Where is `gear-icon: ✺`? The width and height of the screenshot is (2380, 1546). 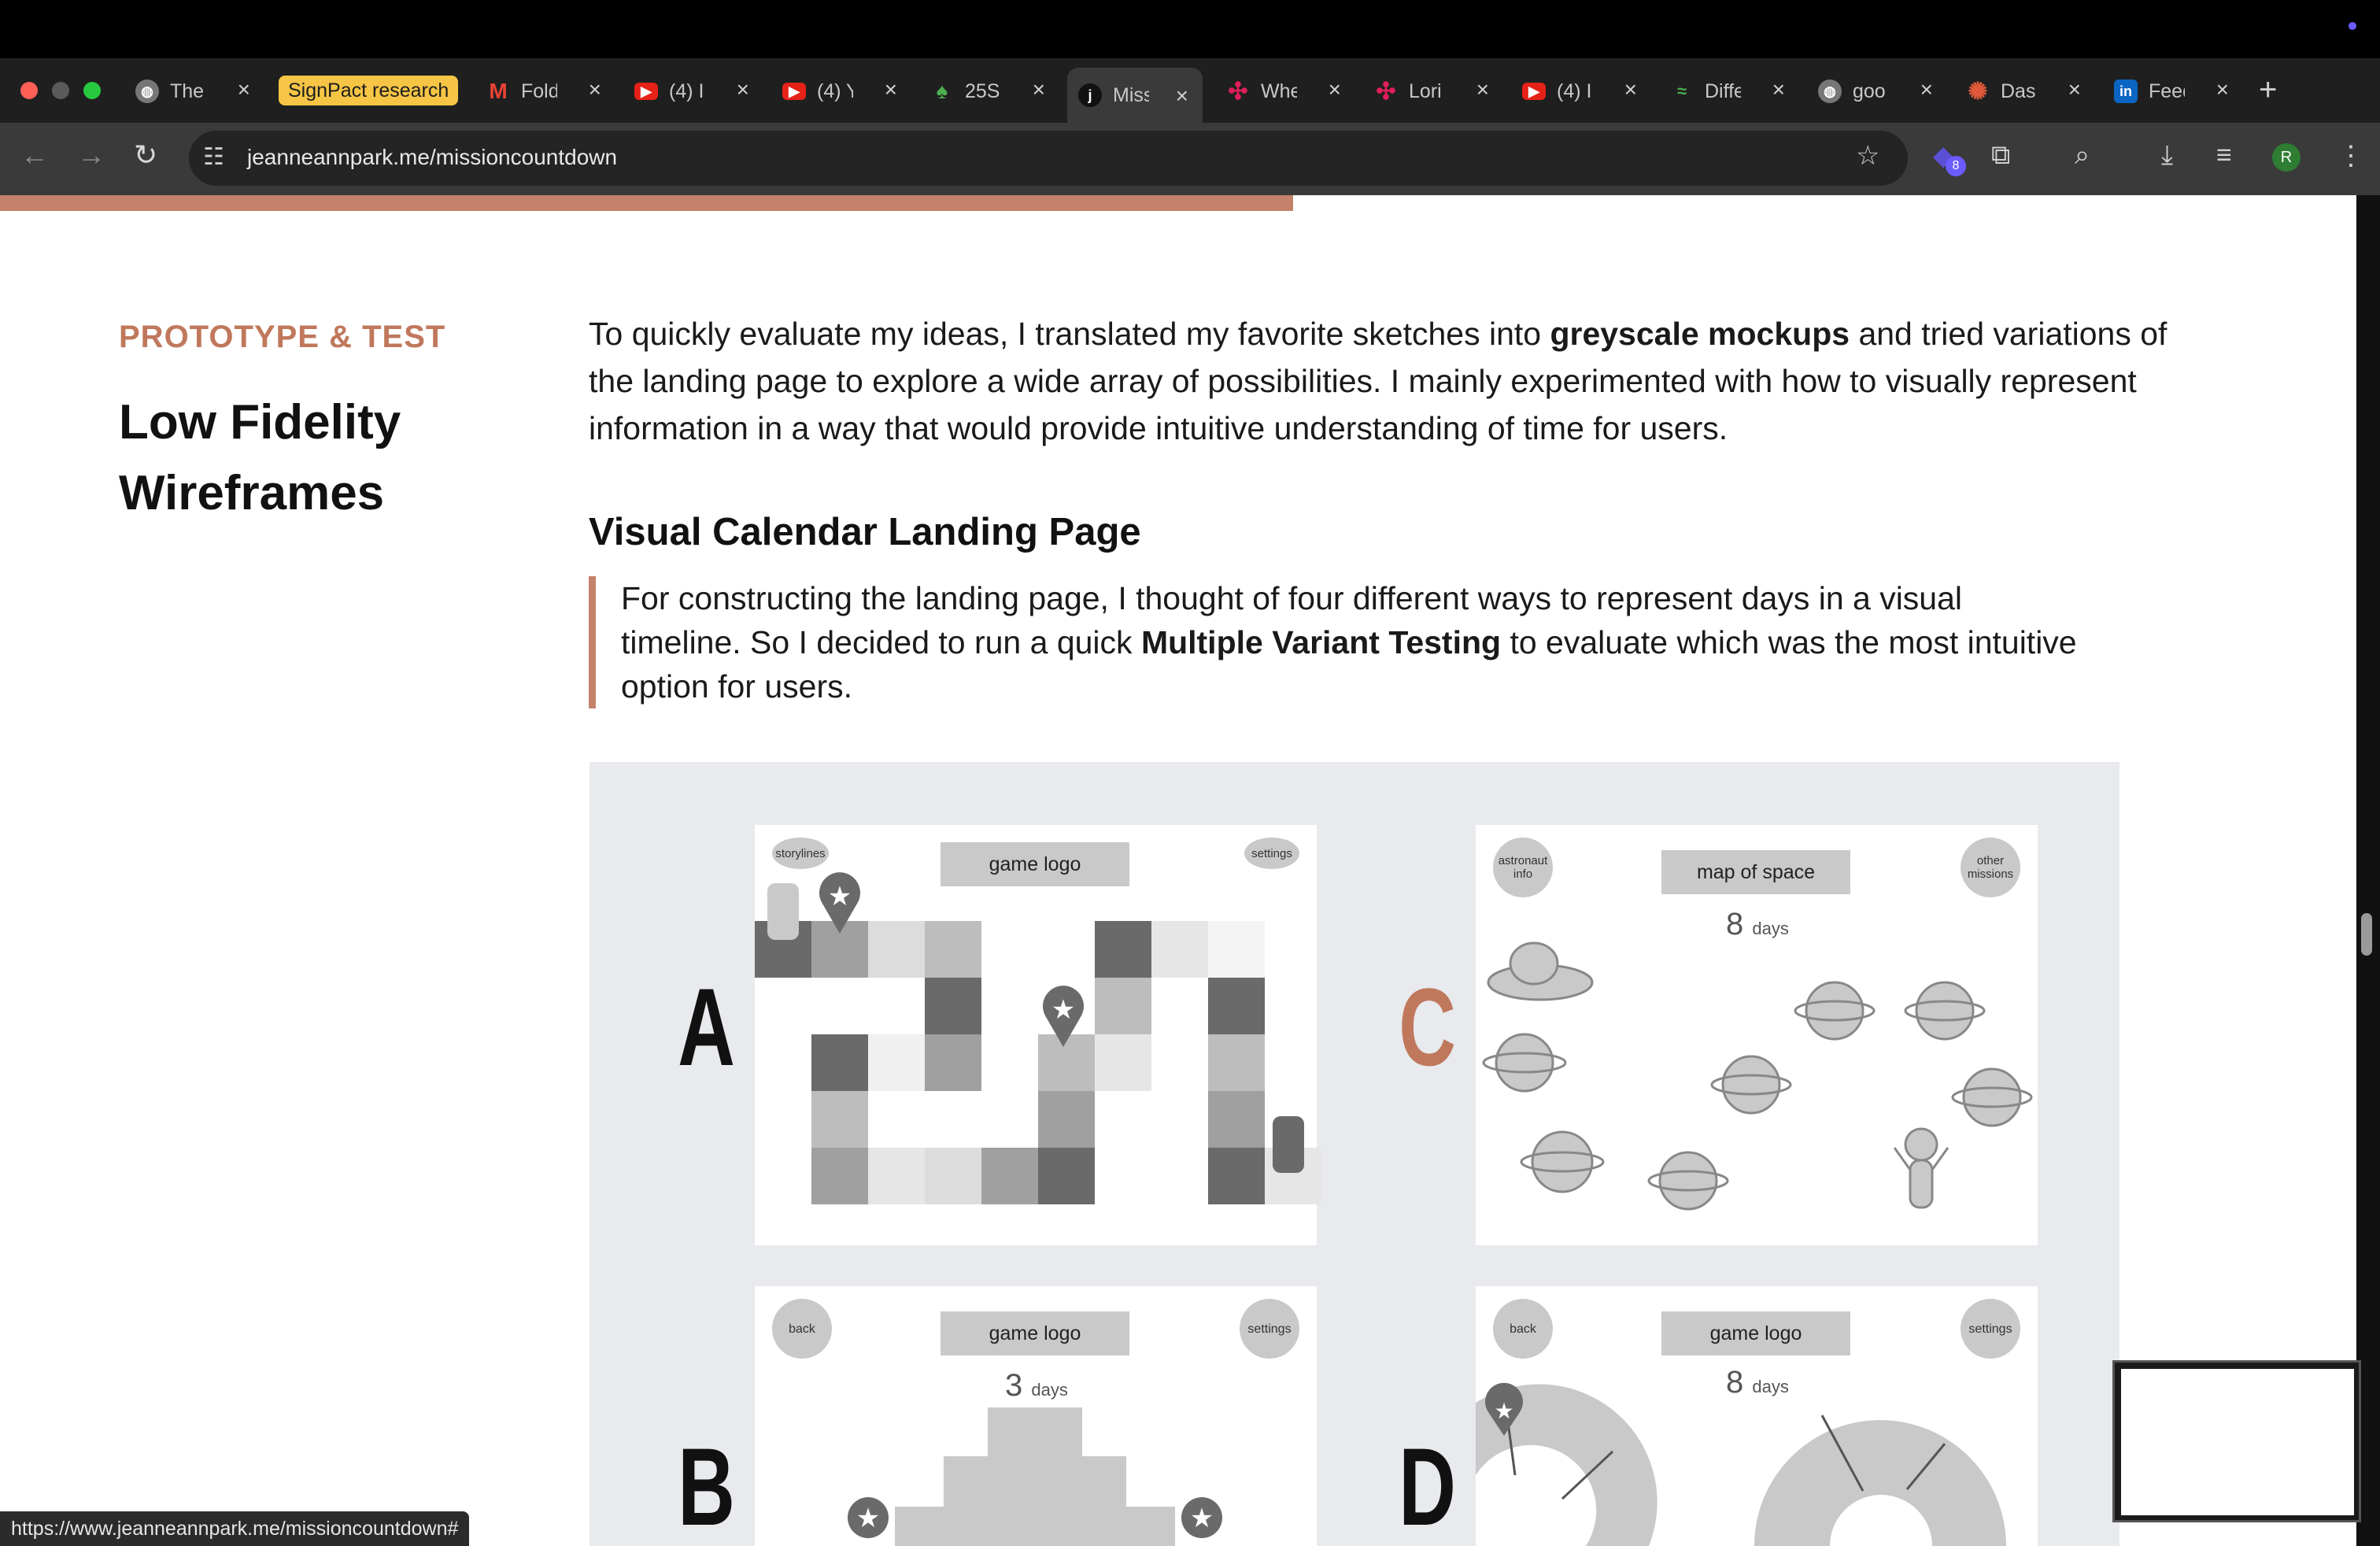
gear-icon: ✺ is located at coordinates (1978, 91).